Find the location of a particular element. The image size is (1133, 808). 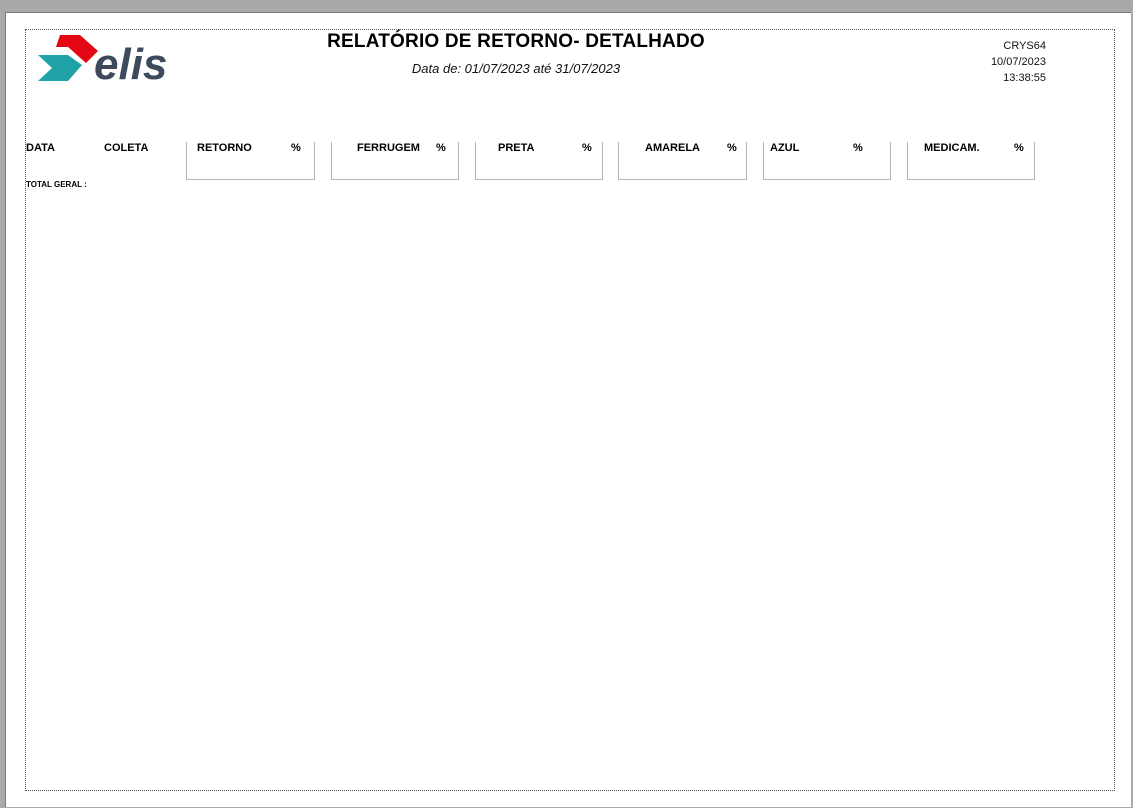

report-meta: CRYS64 10/07/2023 13:38:55 is located at coordinates (986, 62).